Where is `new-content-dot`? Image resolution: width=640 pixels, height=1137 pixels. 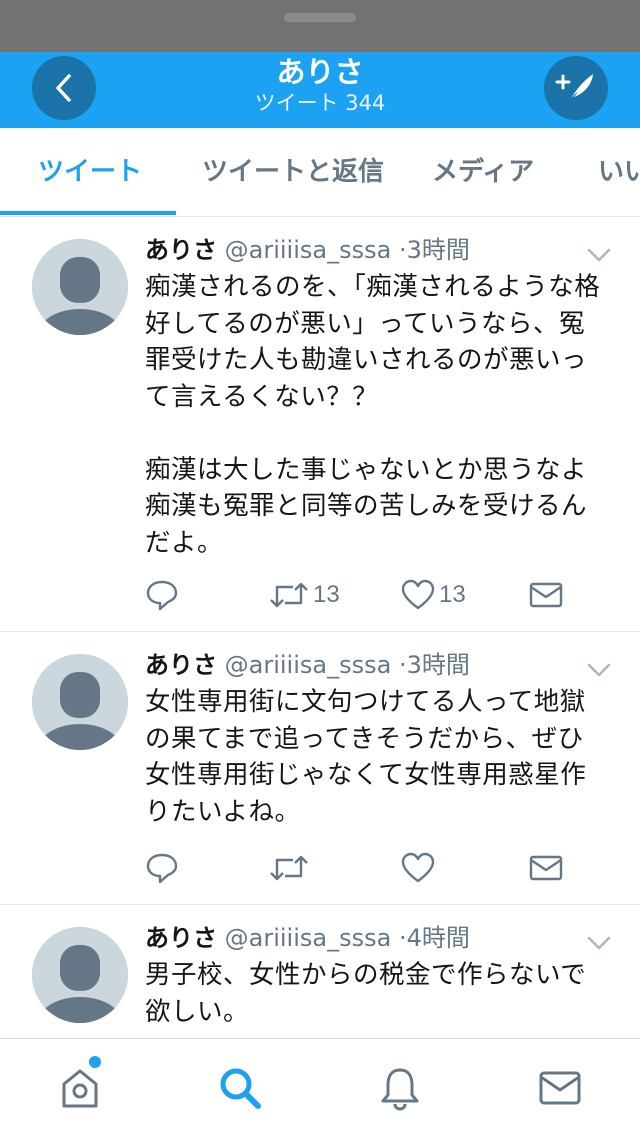 new-content-dot is located at coordinates (95, 1062).